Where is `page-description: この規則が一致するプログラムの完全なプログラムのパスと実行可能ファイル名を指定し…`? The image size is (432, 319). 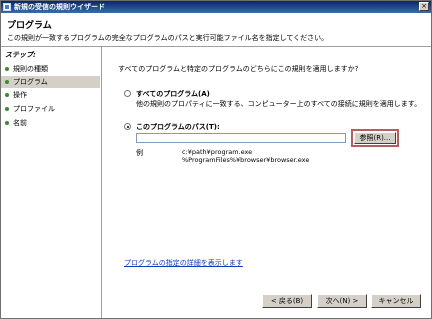 page-description: この規則が一致するプログラムの完全なプログラムのパスと実行可能ファイル名を指定し… is located at coordinates (168, 38).